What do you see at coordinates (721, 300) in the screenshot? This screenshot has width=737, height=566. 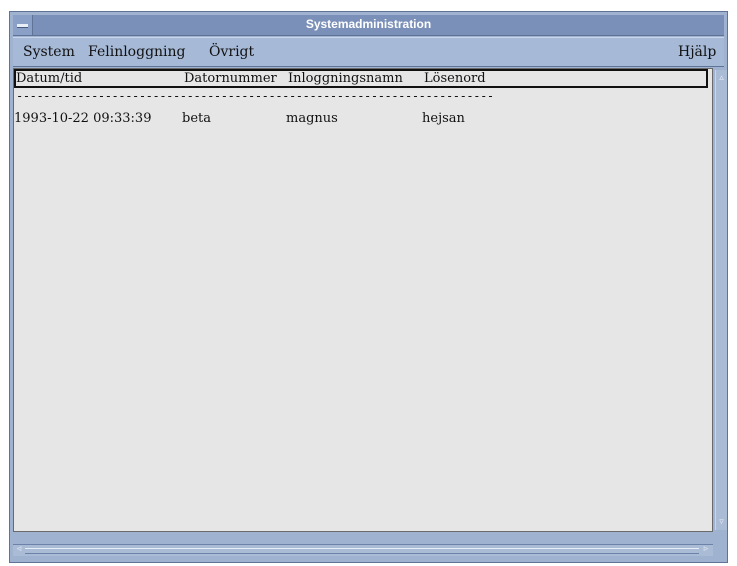 I see `vertical-scrollbar: ▵ ▿` at bounding box center [721, 300].